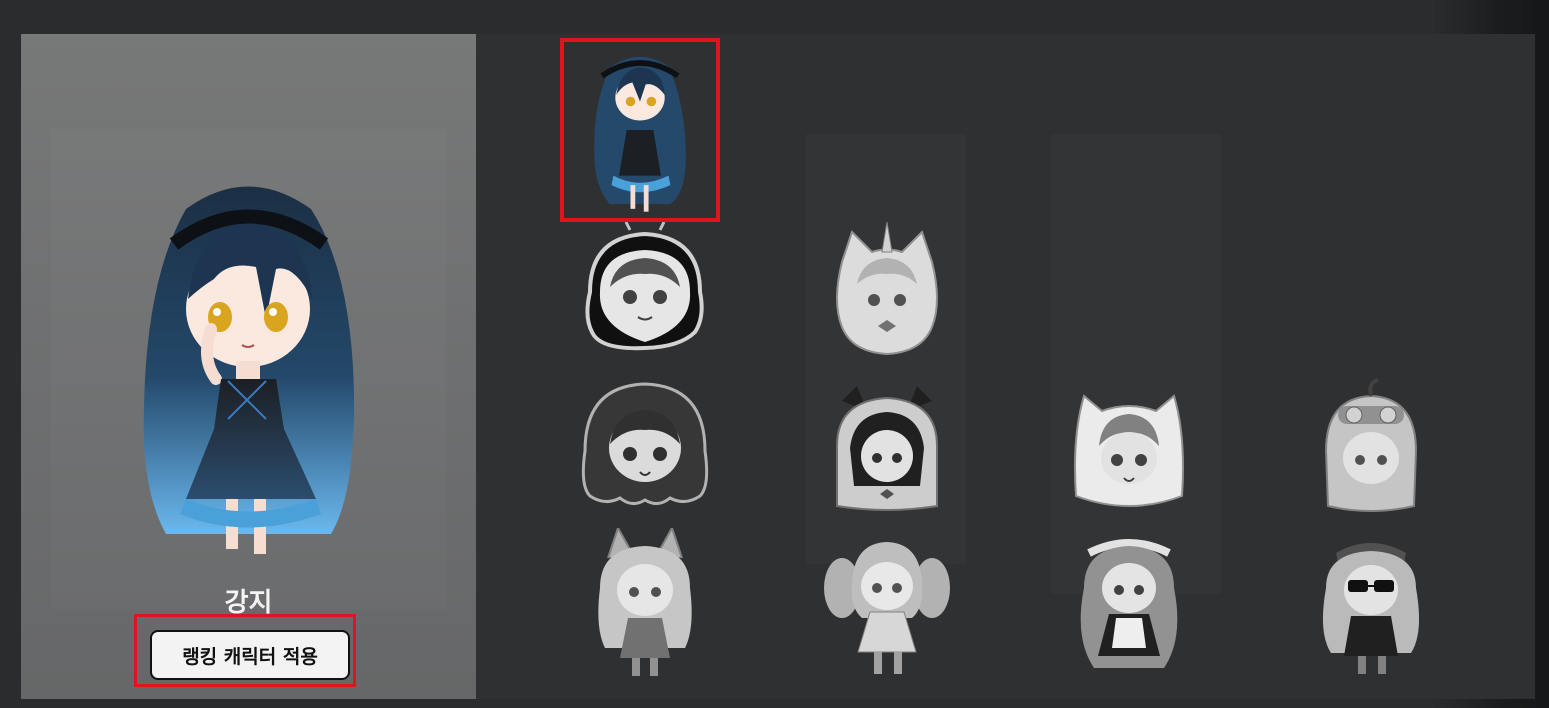  What do you see at coordinates (640, 134) in the screenshot?
I see `chibi-blue-hair-girl-icon` at bounding box center [640, 134].